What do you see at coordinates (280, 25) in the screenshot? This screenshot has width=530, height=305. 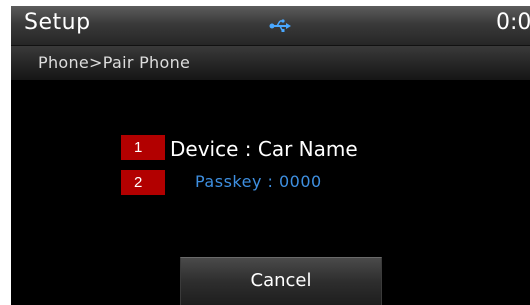 I see `usb-icon` at bounding box center [280, 25].